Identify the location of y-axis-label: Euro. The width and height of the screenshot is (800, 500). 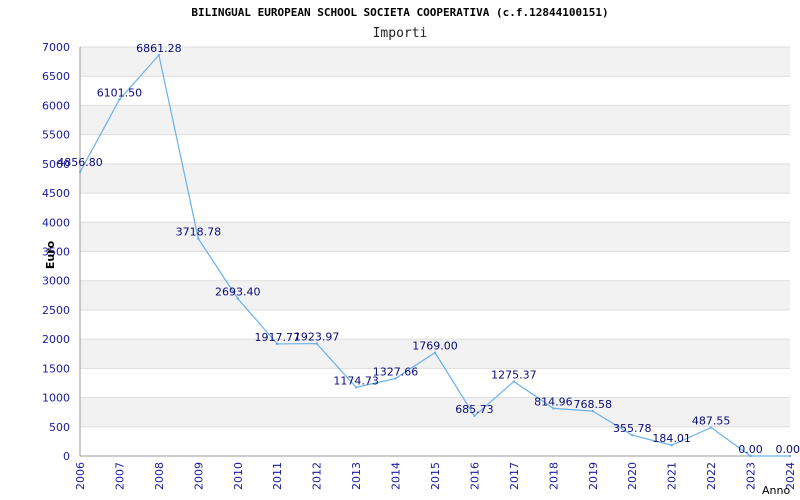
(50, 254).